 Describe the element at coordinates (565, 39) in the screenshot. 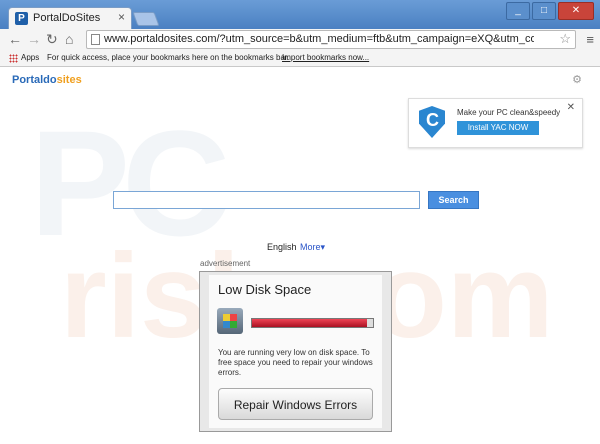

I see `star-icon: ☆` at that location.